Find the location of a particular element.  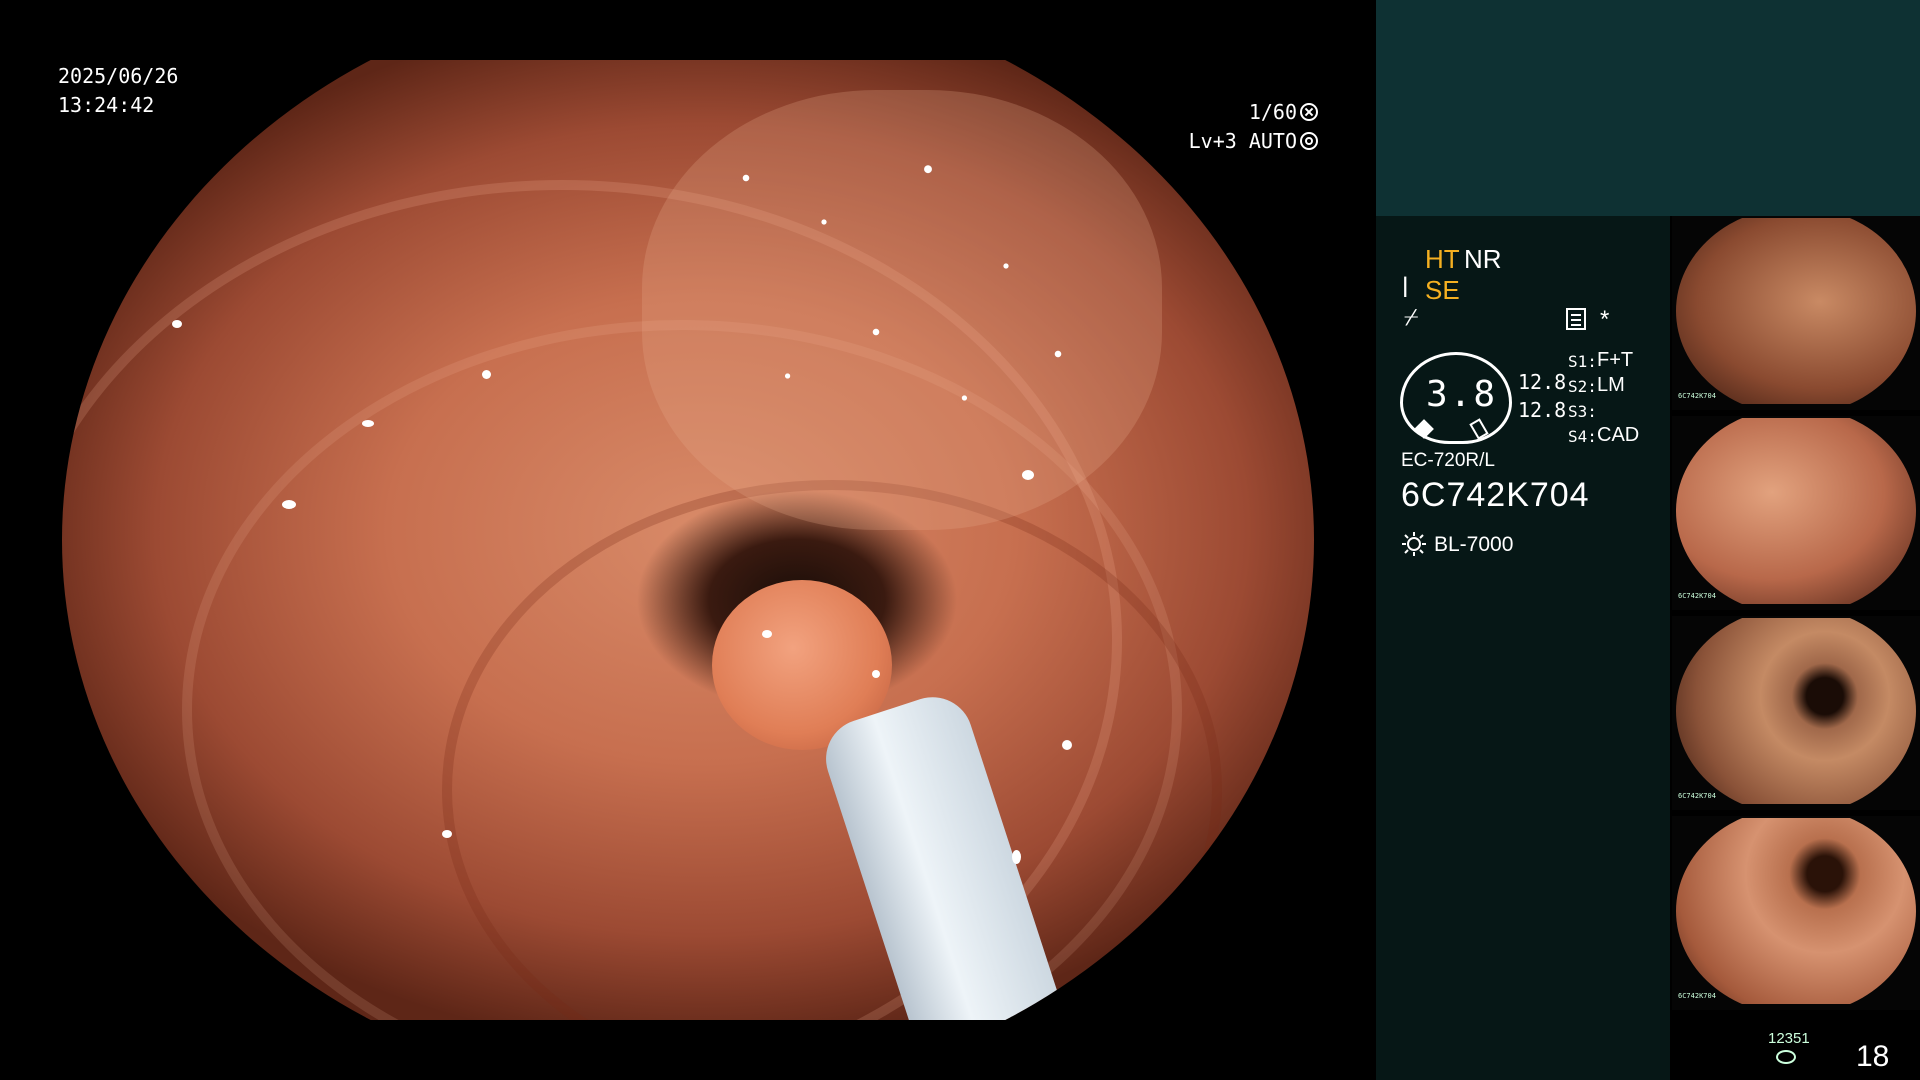

date-time: 2025/06/26 13:24:42 is located at coordinates (118, 91).